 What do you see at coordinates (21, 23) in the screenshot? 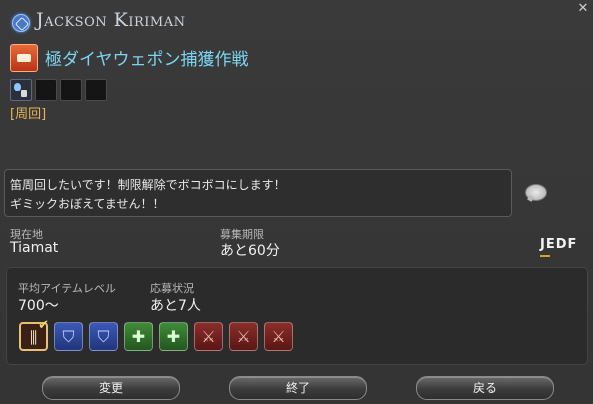
I see `linkshell-icon` at bounding box center [21, 23].